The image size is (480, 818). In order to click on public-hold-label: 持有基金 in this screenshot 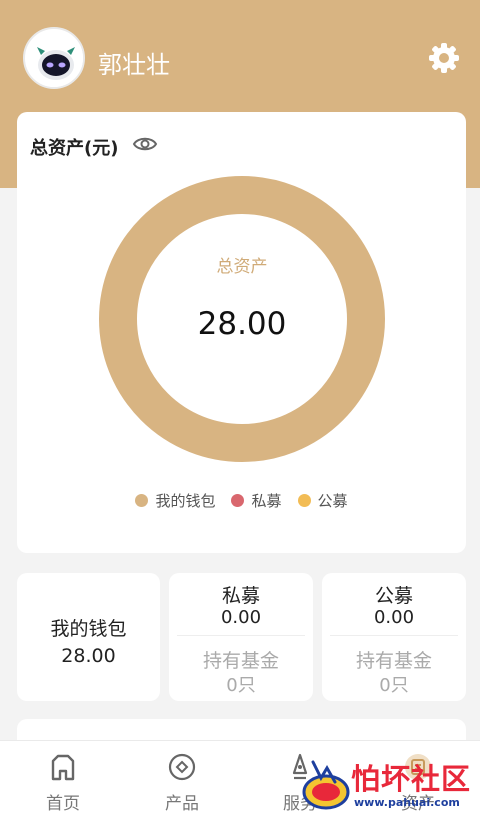, I will do `click(393, 661)`.